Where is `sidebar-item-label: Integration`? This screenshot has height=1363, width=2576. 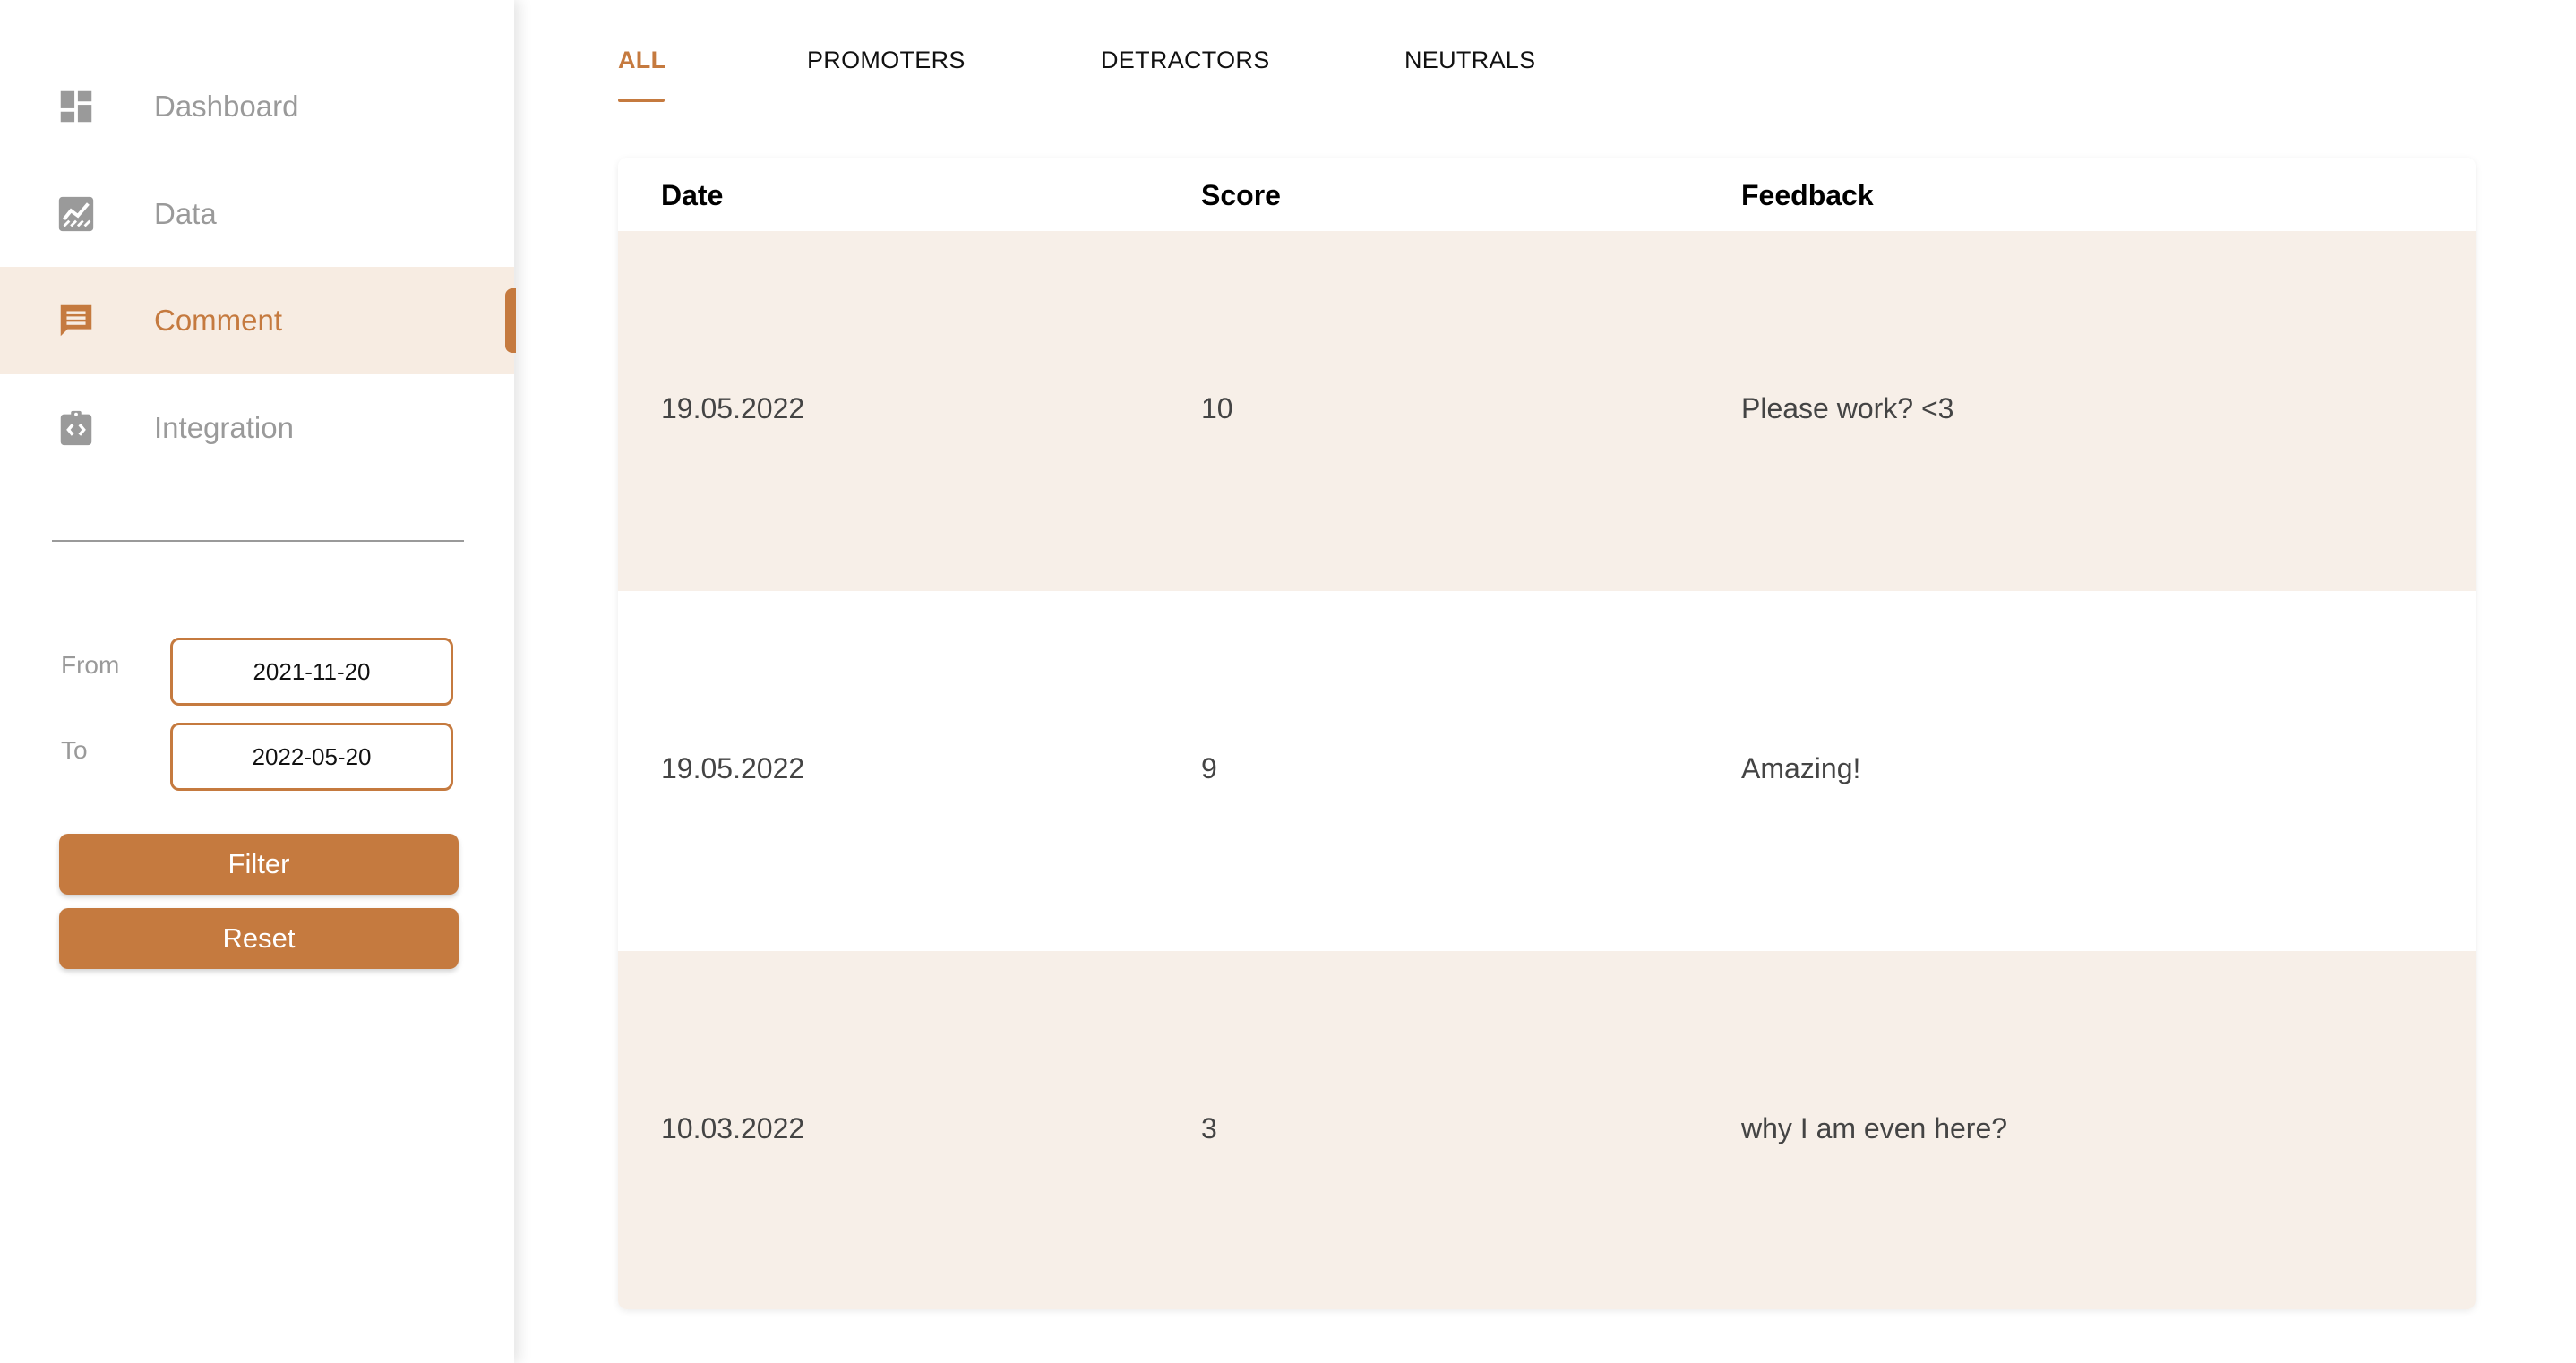
sidebar-item-label: Integration is located at coordinates (224, 427).